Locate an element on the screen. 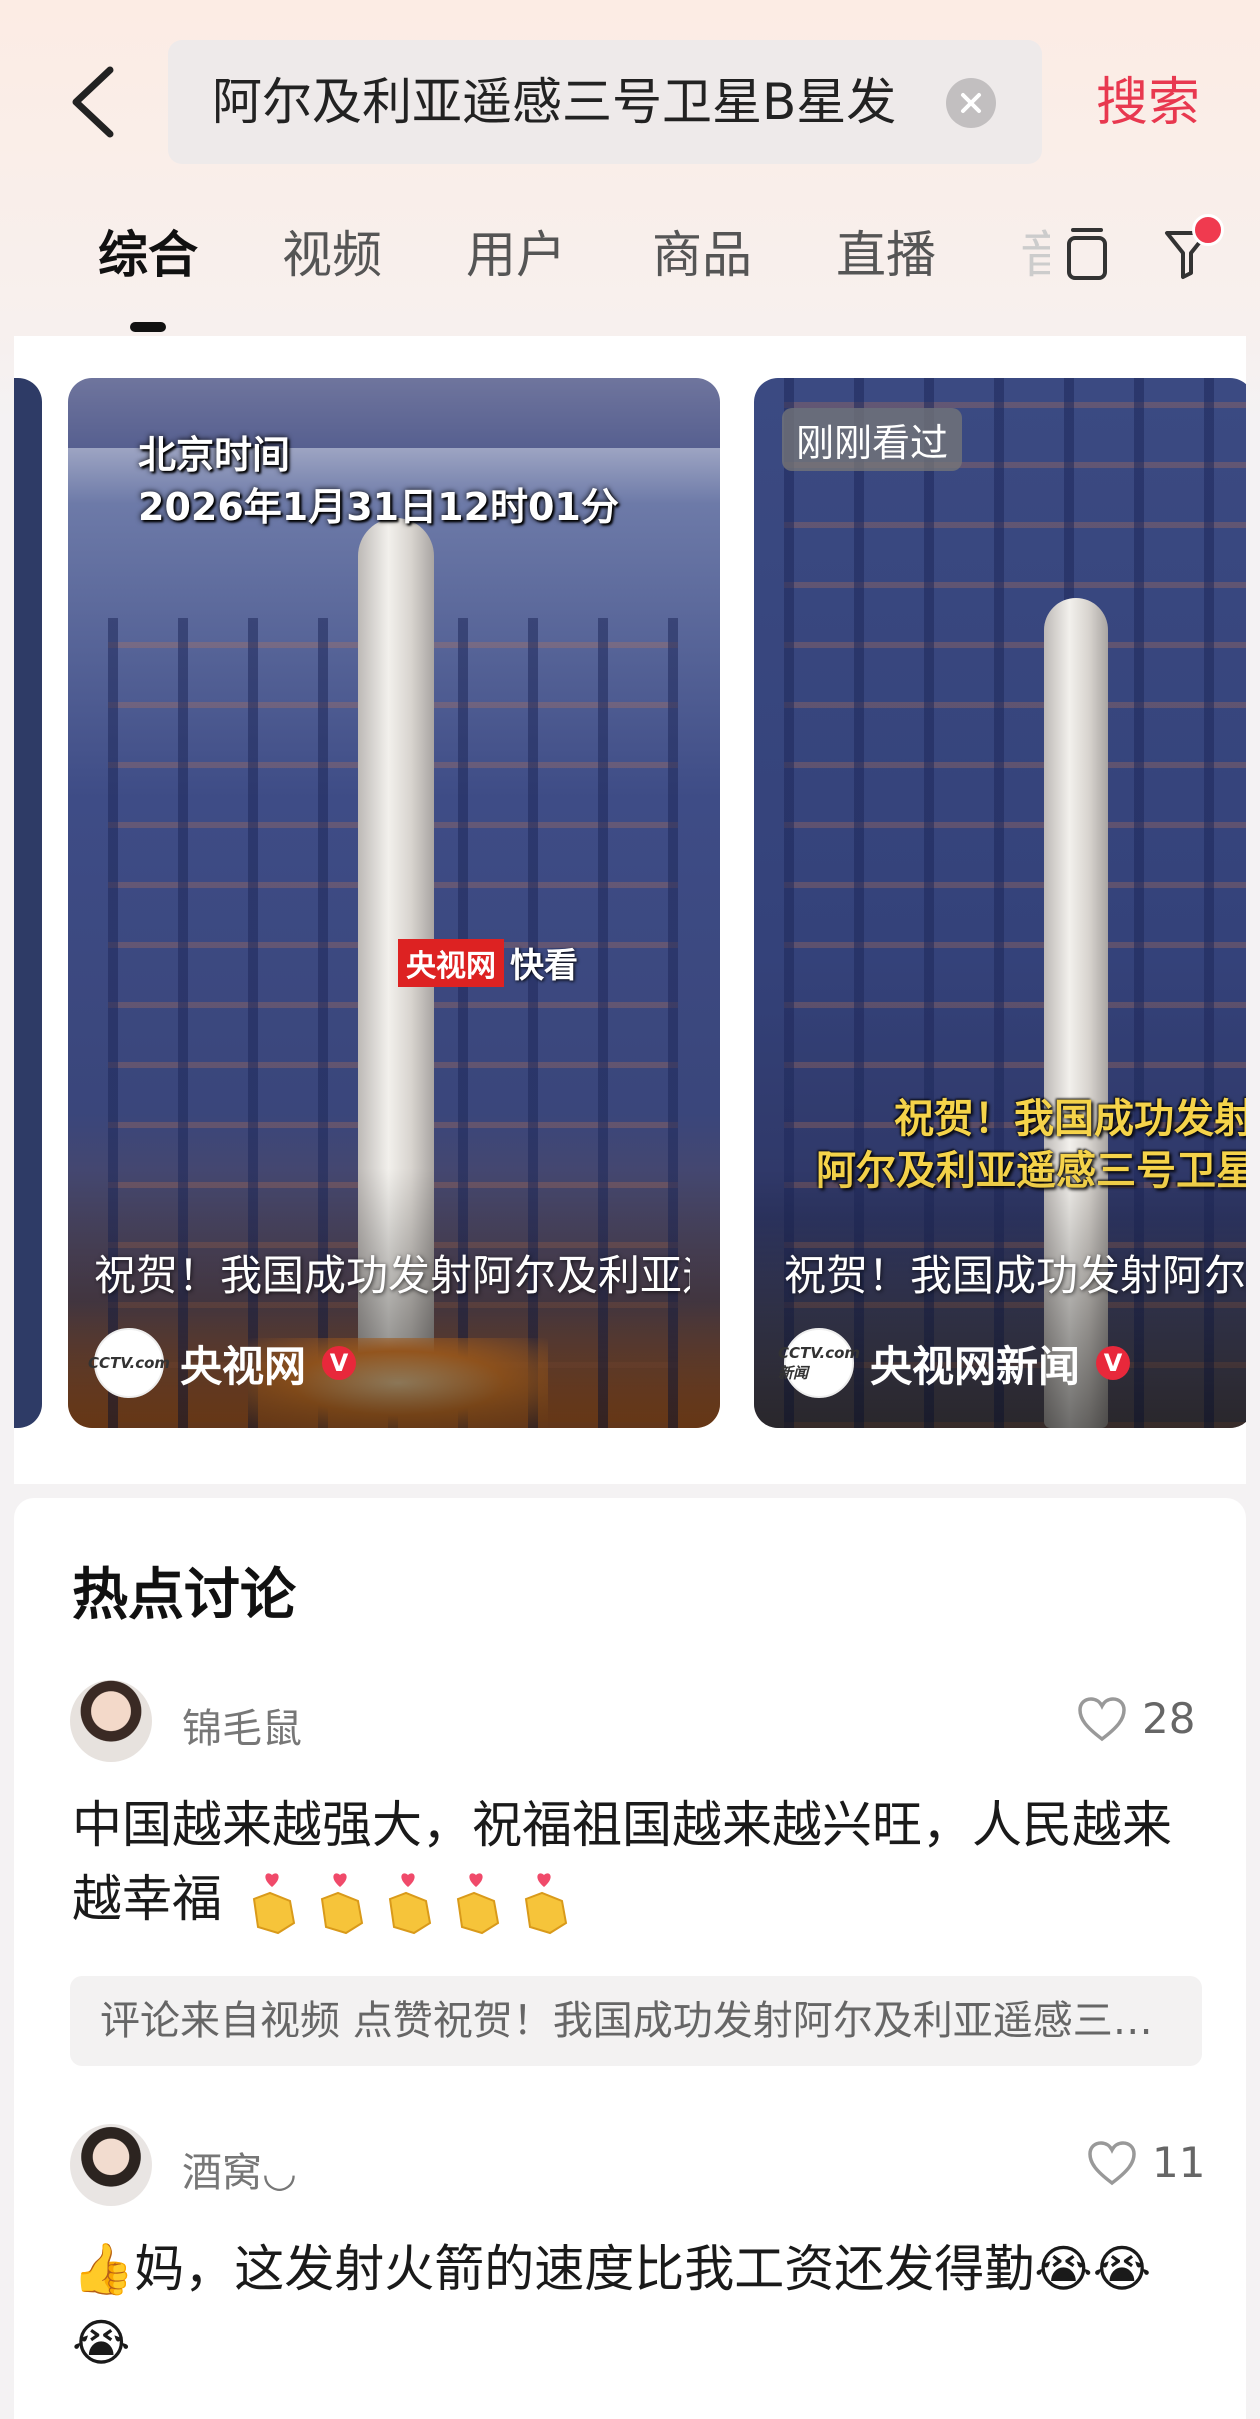 The width and height of the screenshot is (1260, 2419). cctv-watermark: 央视网 快看 is located at coordinates (488, 962).